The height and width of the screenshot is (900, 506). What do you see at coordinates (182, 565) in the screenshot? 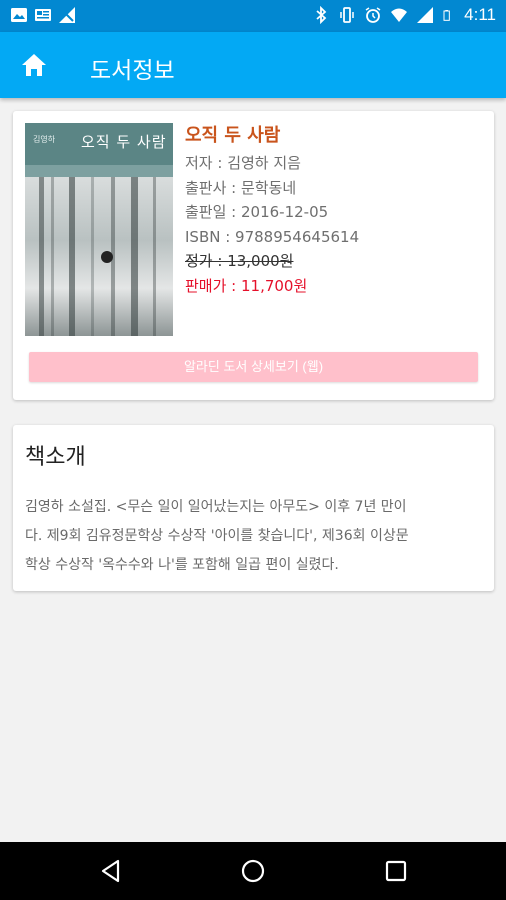
I see `intro-line: 학상 수상작 '옥수수와 나'를 포함해 일곱 편이 실렸다.` at bounding box center [182, 565].